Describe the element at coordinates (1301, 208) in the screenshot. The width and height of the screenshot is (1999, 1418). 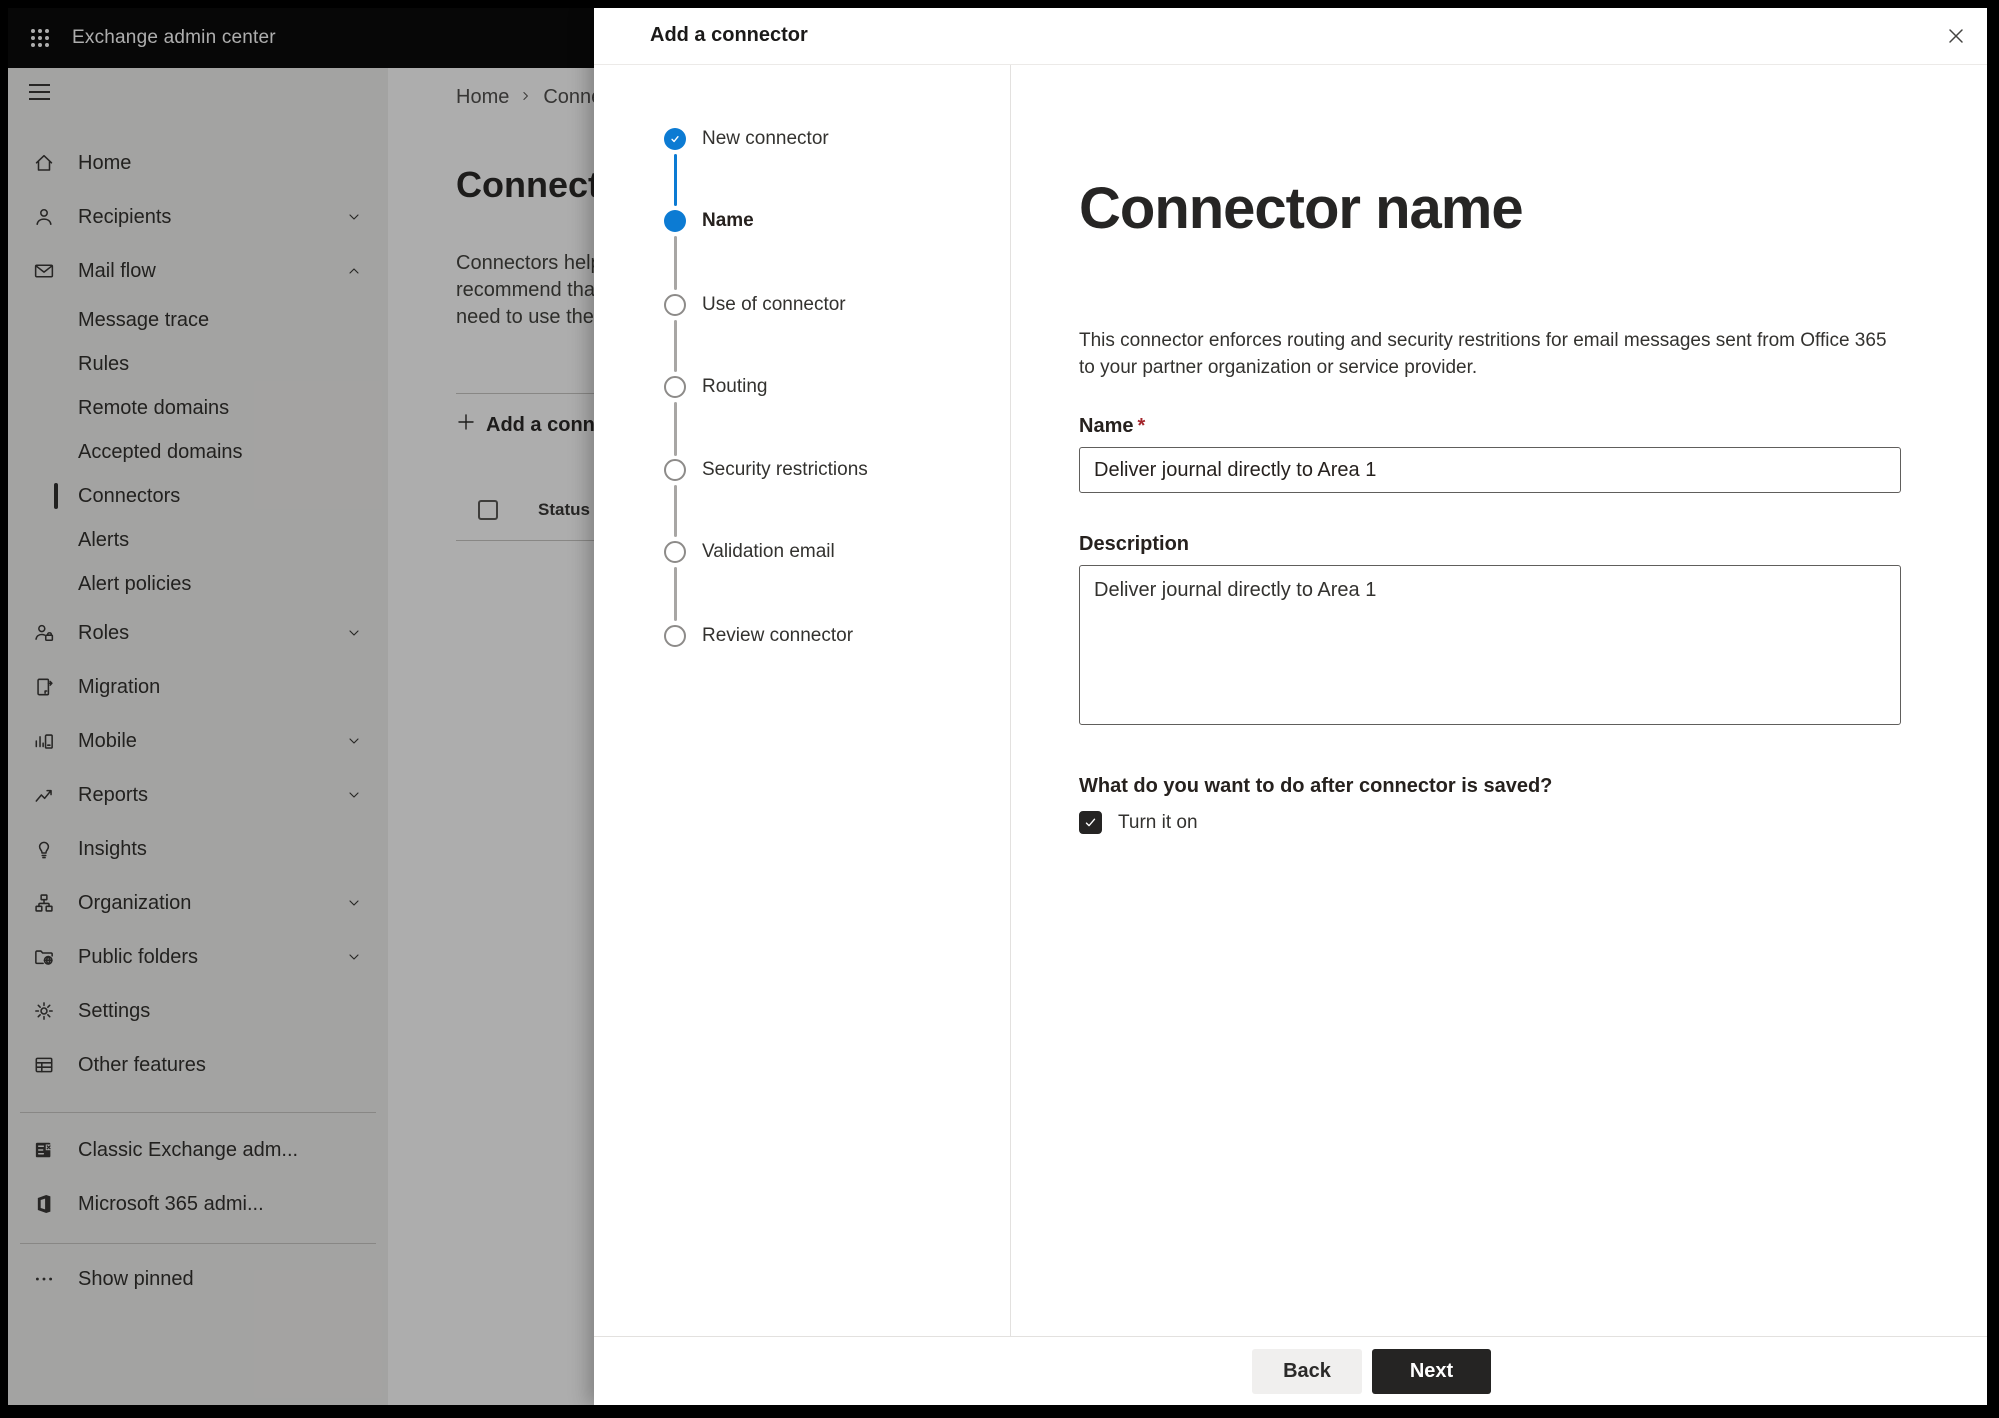
I see `step-page-title: Connector name` at that location.